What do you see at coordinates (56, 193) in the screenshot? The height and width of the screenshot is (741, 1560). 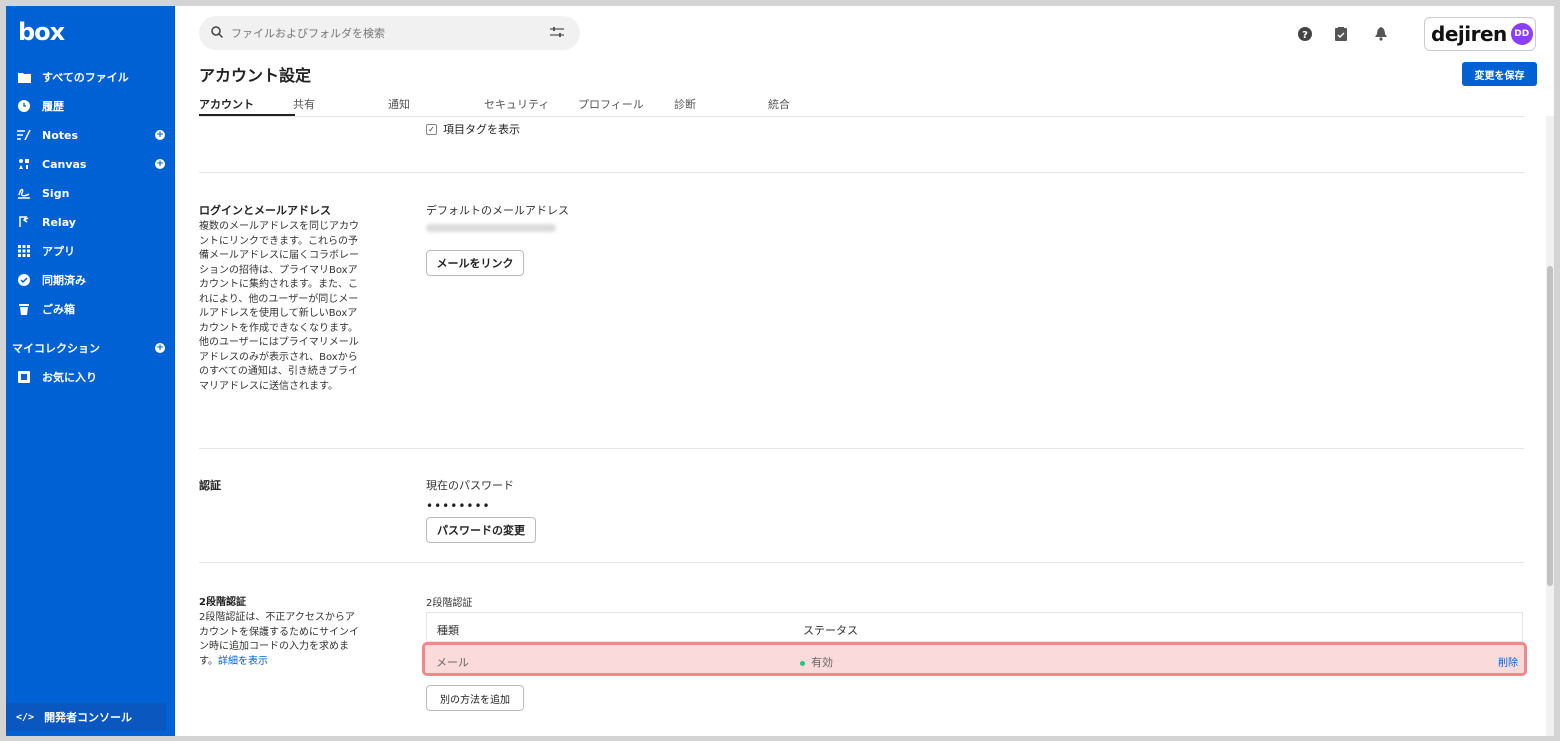 I see `sidebar-item-label: Sign` at bounding box center [56, 193].